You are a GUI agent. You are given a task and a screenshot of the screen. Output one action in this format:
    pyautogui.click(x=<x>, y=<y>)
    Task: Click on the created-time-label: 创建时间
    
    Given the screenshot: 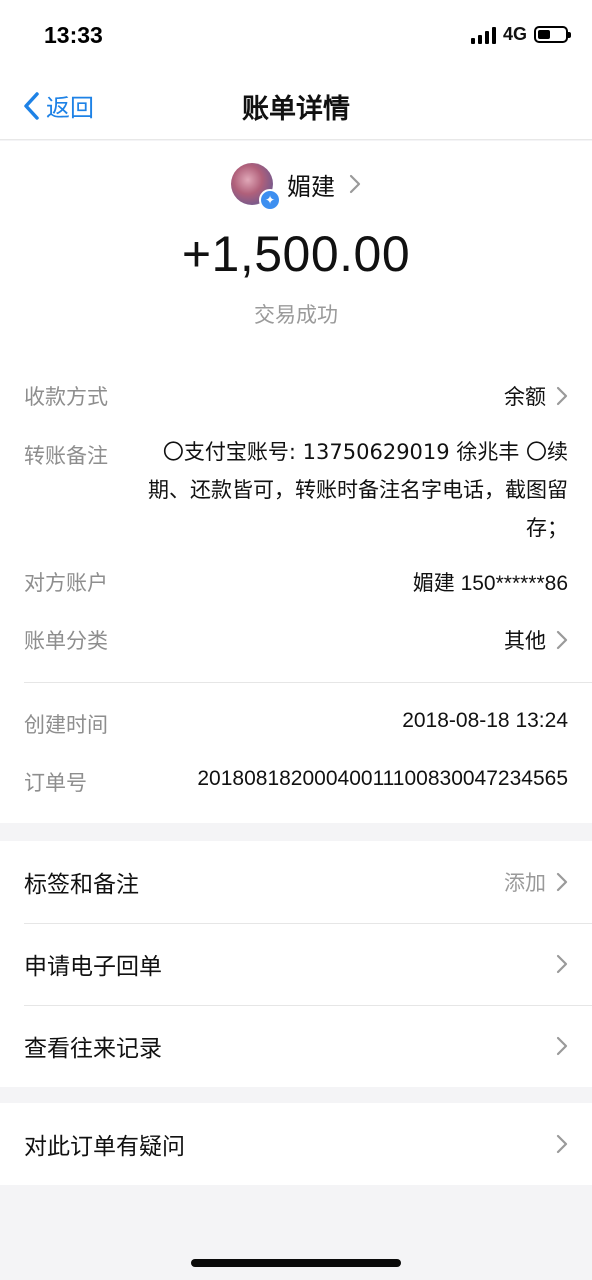 What is the action you would take?
    pyautogui.click(x=66, y=725)
    